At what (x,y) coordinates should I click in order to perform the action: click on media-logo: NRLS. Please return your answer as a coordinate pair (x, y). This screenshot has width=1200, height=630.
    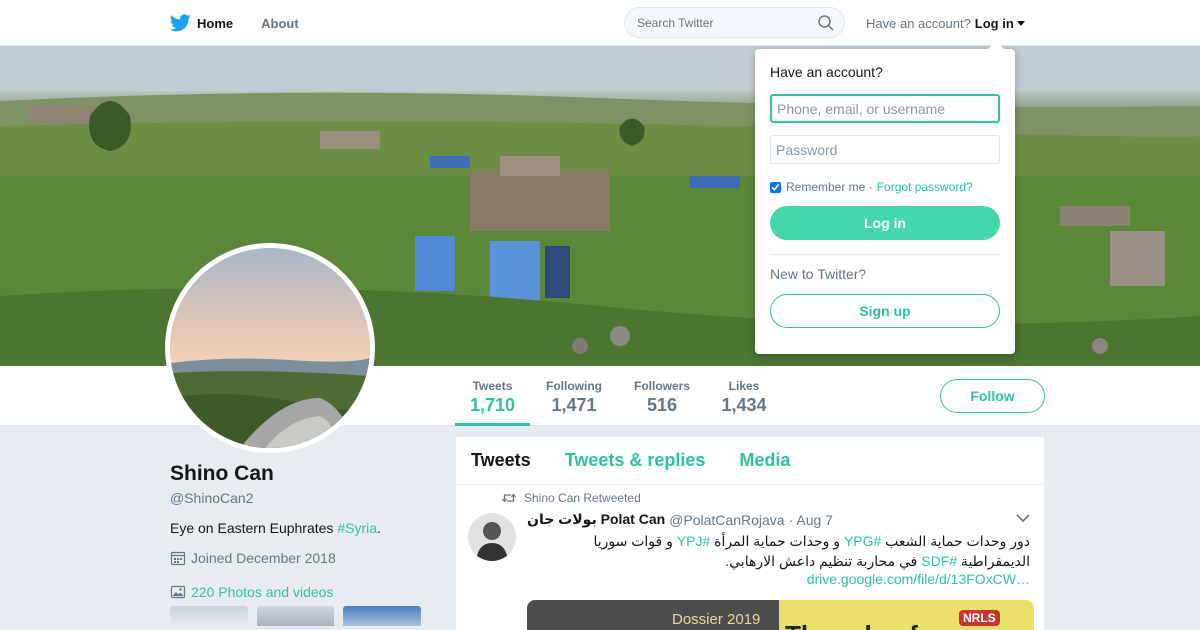
    Looking at the image, I should click on (979, 618).